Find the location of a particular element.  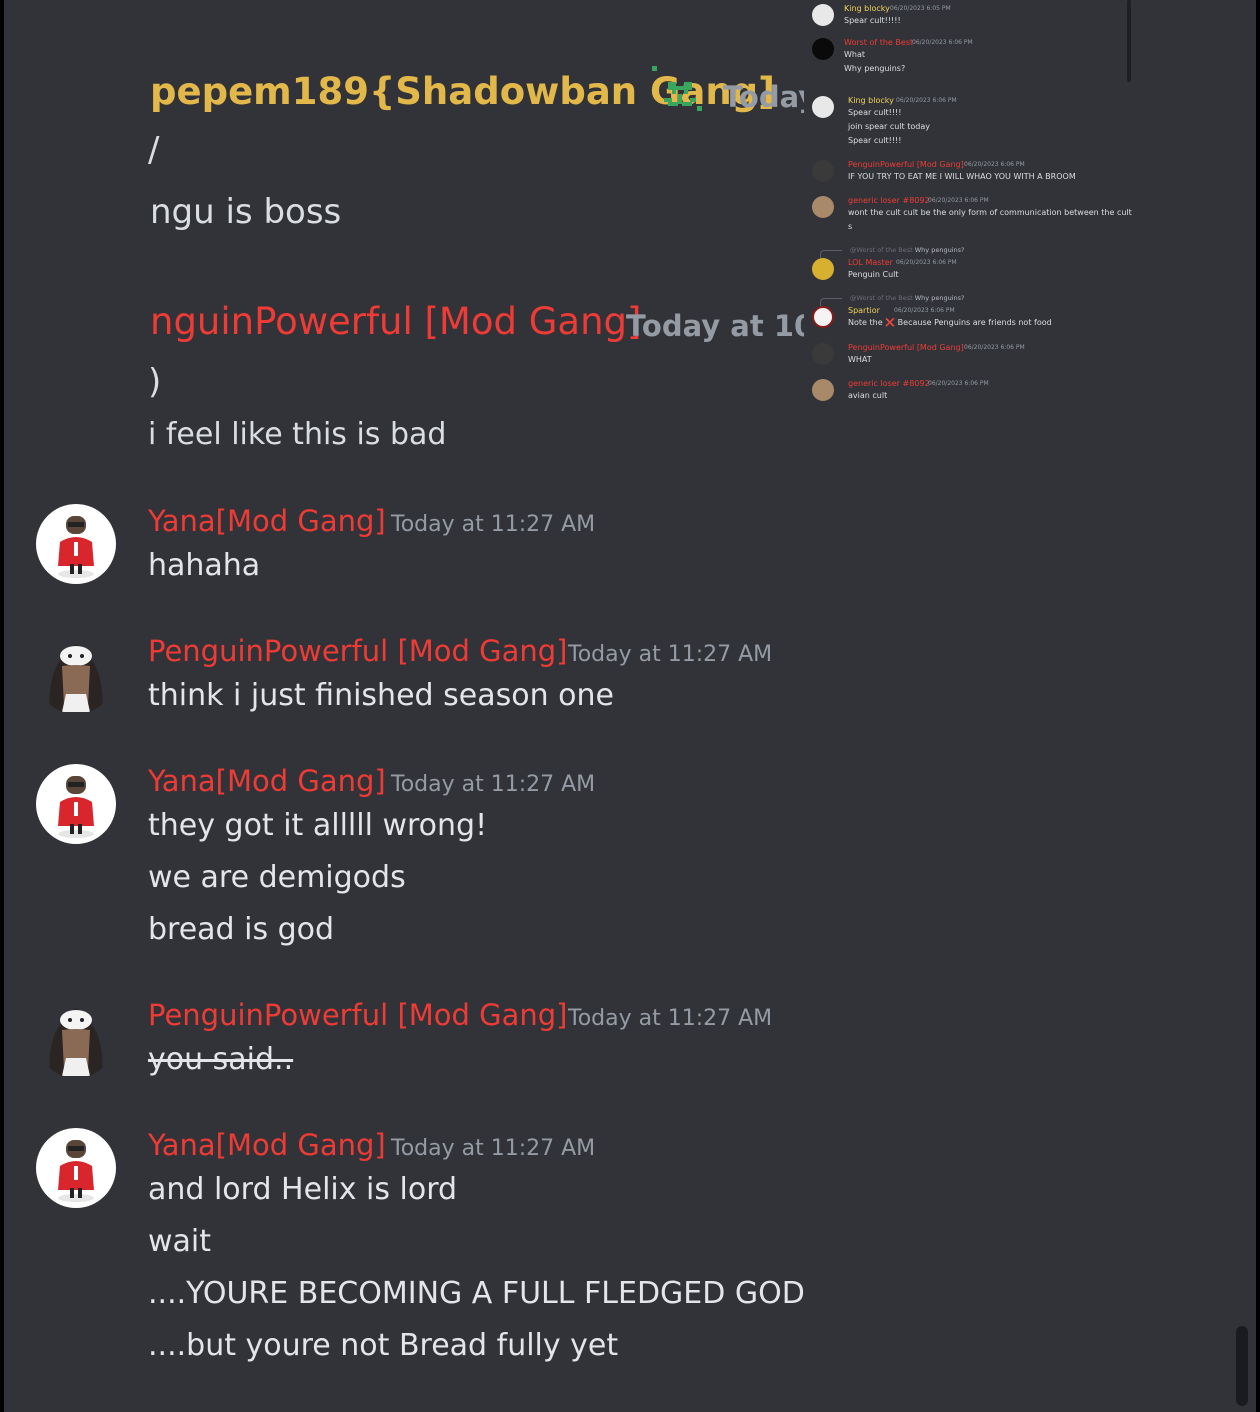

message-zoomed-1b: ngu is boss is located at coordinates (246, 212).